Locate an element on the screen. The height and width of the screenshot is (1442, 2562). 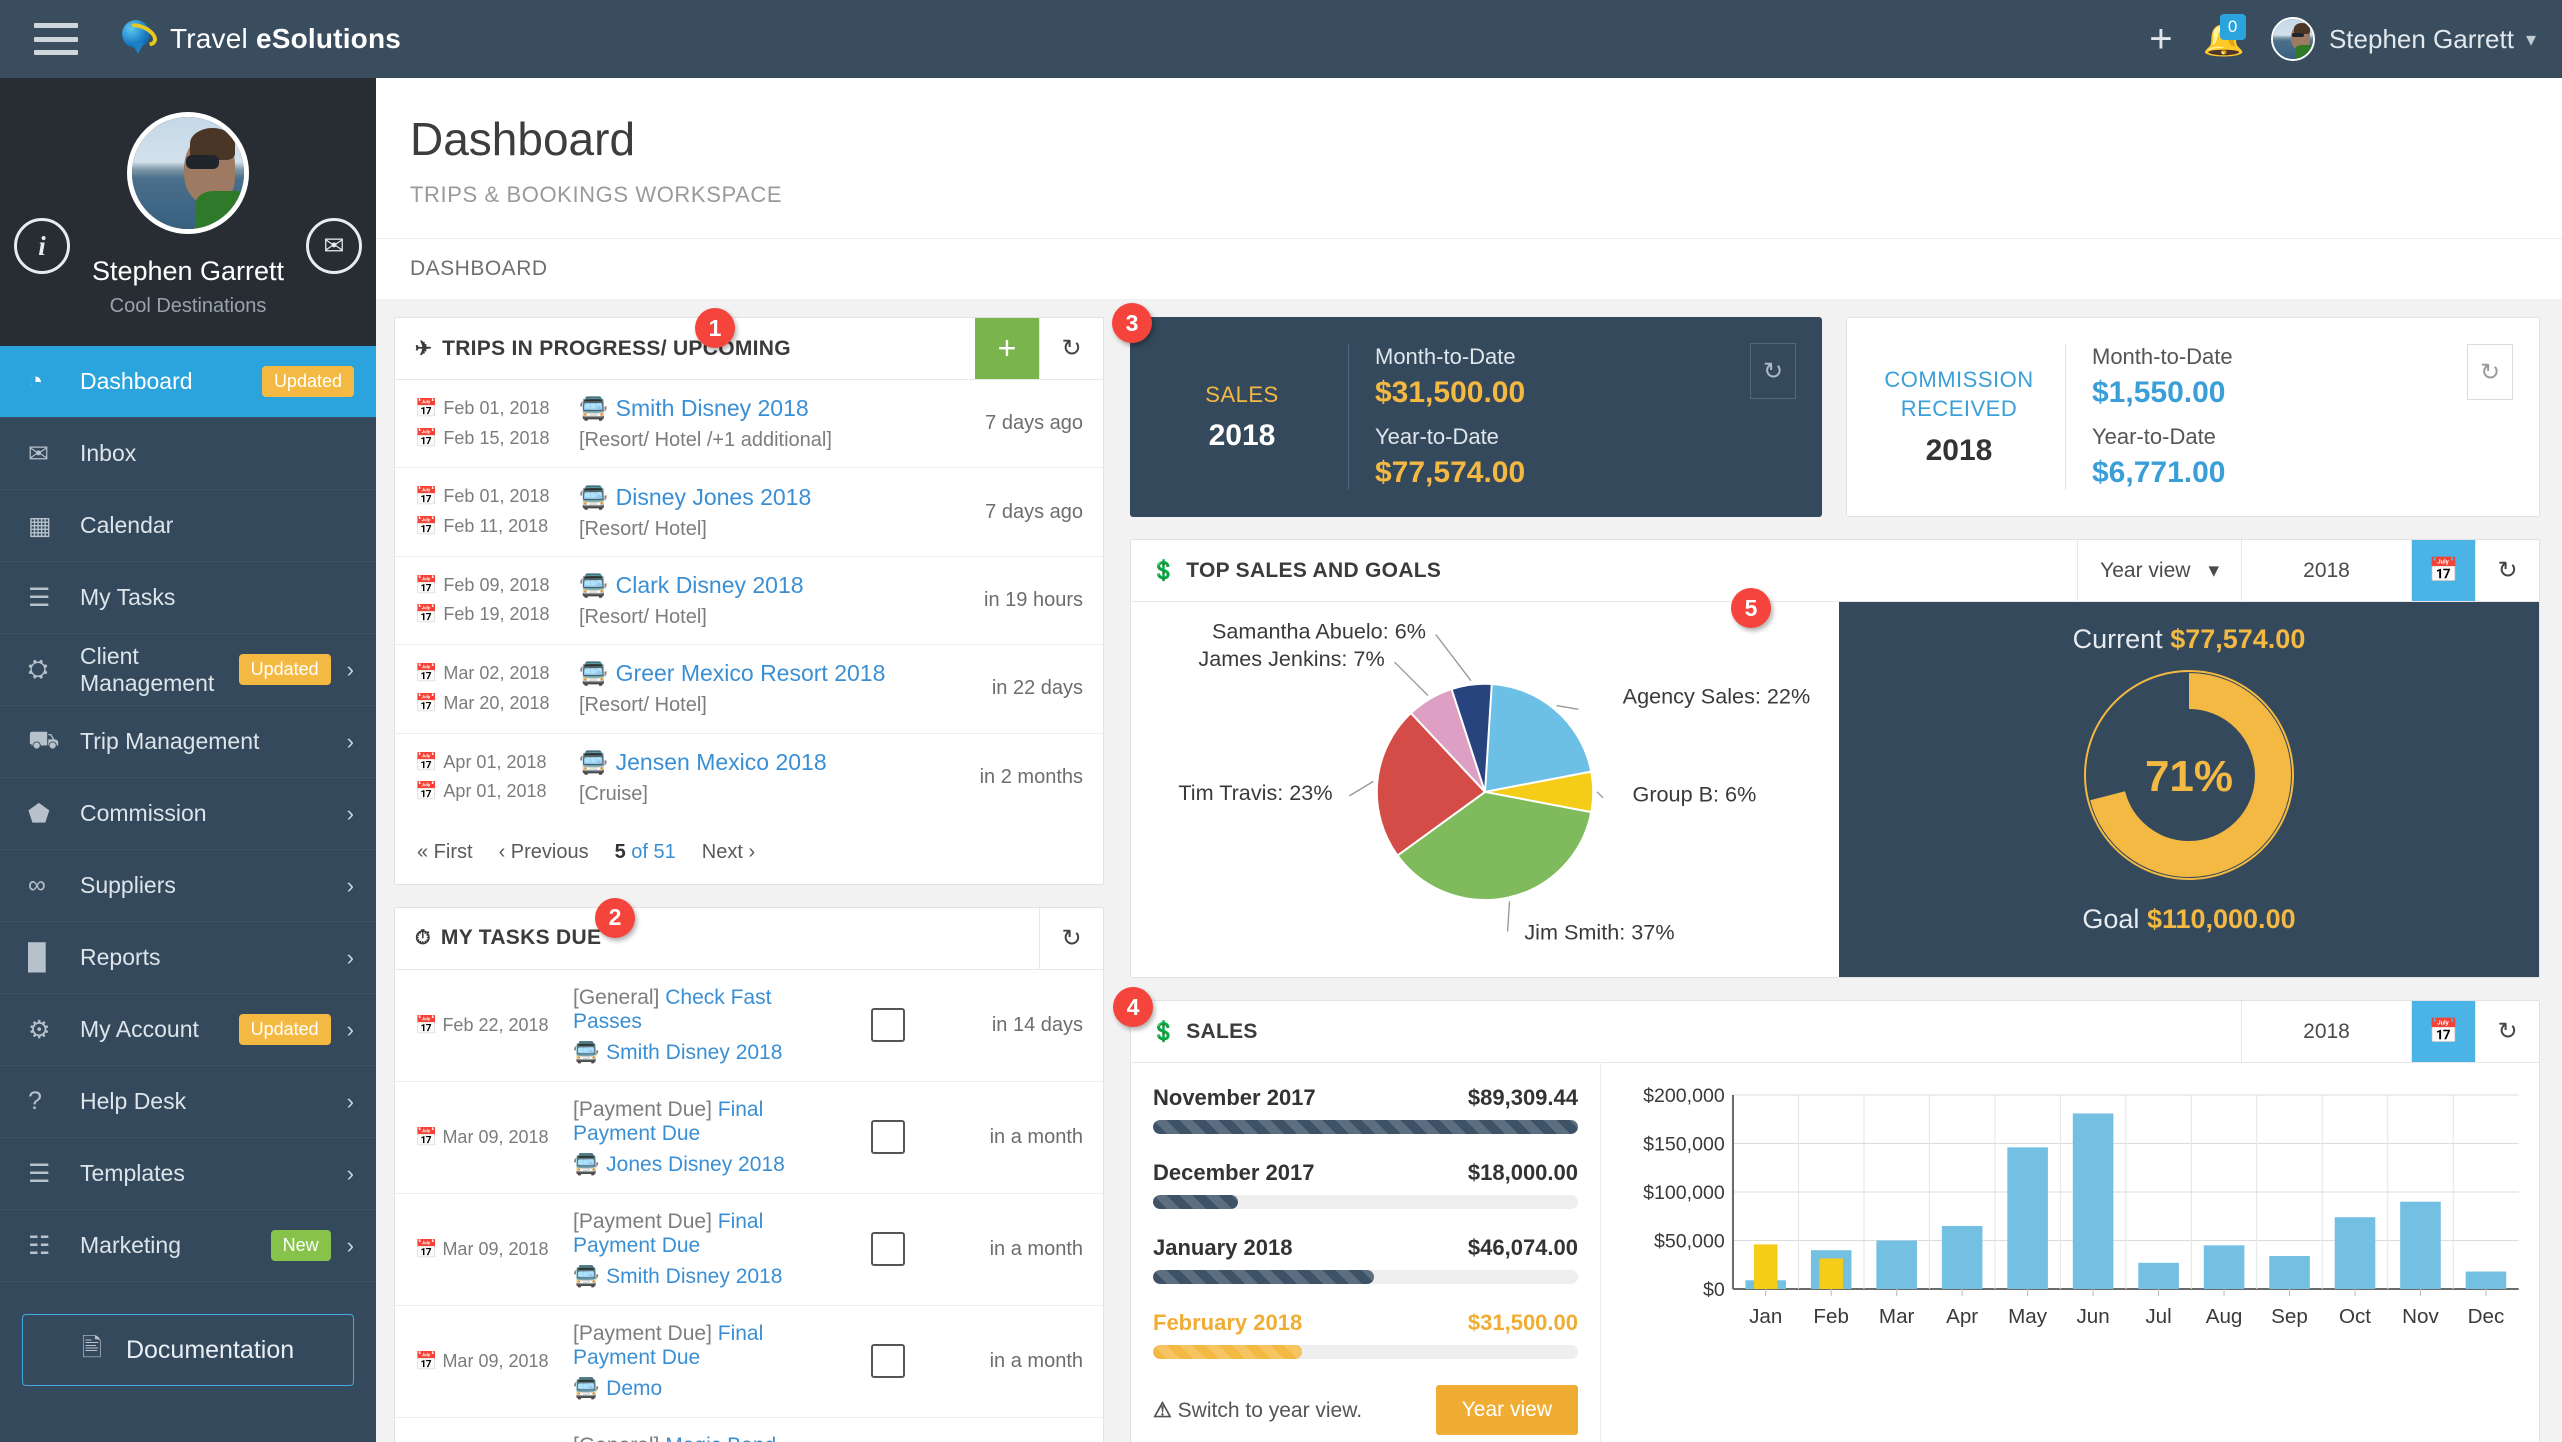
sidebar-item-trip-management: ⛟ Trip Management › is located at coordinates (188, 742).